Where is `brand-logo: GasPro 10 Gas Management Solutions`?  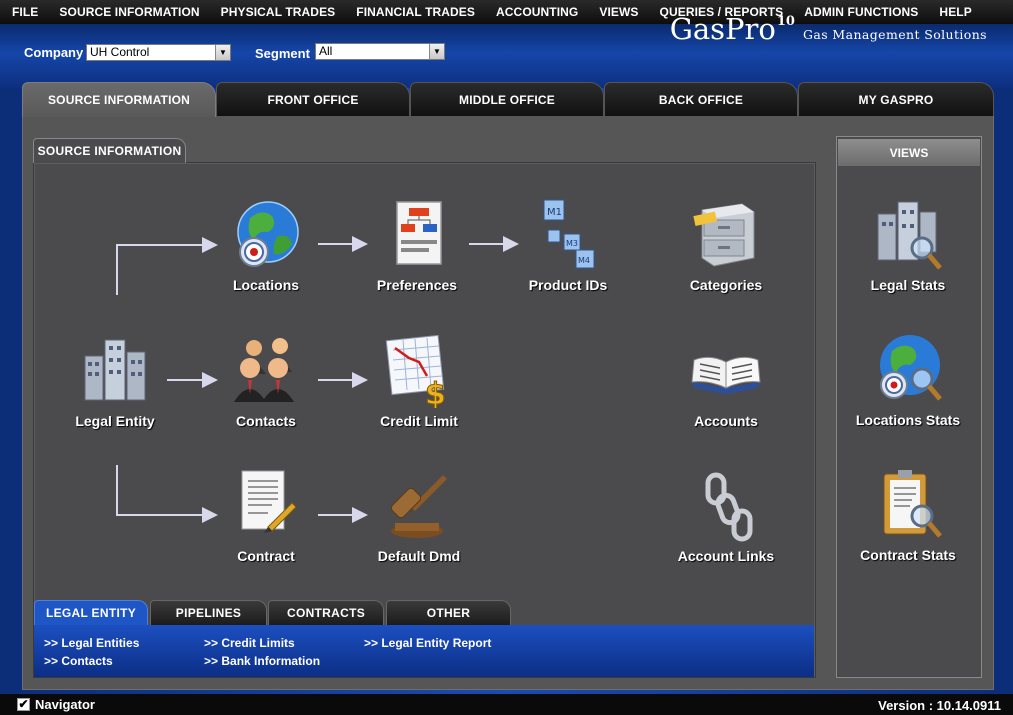
brand-logo: GasPro 10 Gas Management Solutions is located at coordinates (828, 29).